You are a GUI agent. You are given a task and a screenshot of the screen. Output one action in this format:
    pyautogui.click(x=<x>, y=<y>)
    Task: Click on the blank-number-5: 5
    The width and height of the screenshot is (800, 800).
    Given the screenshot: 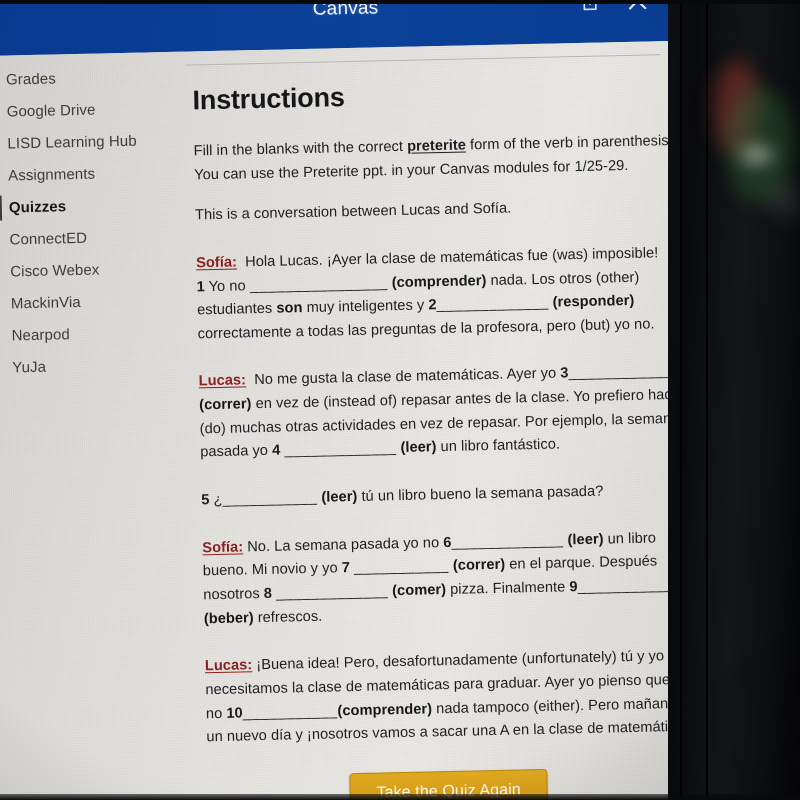 What is the action you would take?
    pyautogui.click(x=205, y=500)
    